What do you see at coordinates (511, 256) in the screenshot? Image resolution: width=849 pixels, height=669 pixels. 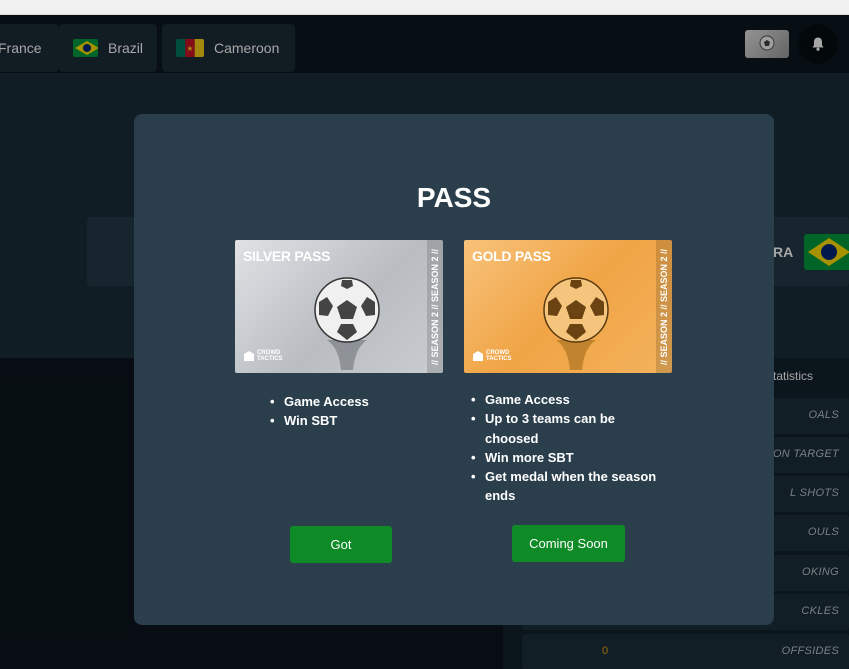 I see `card-title: GOLD PASS` at bounding box center [511, 256].